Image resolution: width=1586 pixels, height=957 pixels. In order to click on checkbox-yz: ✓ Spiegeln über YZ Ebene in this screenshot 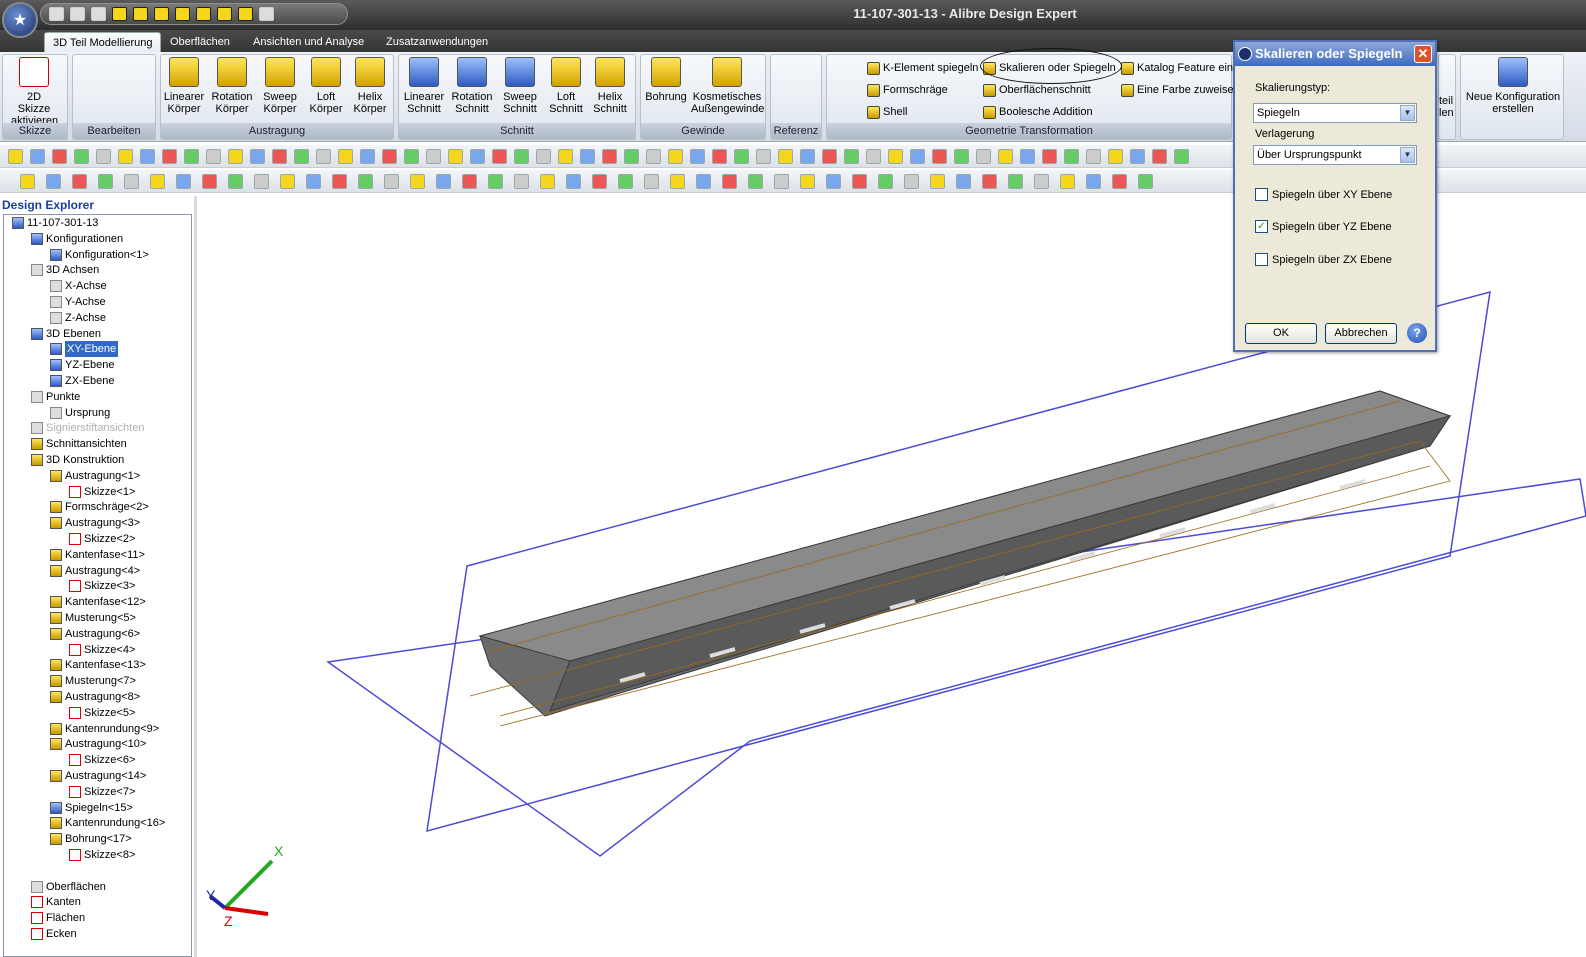, I will do `click(1323, 226)`.